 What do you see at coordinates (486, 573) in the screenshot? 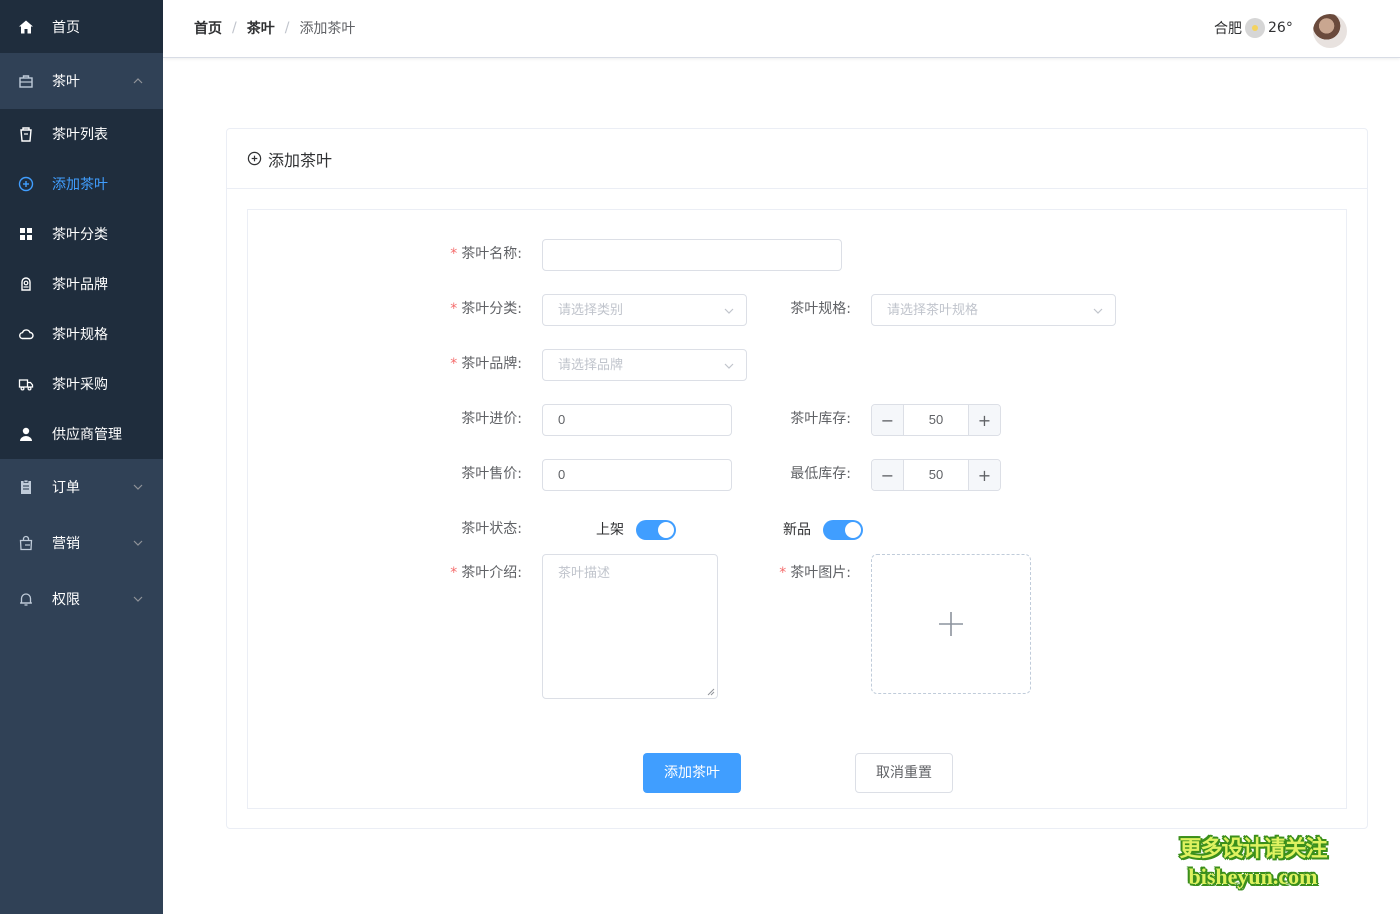
I see `tea-intro-label: * 茶叶介绍:` at bounding box center [486, 573].